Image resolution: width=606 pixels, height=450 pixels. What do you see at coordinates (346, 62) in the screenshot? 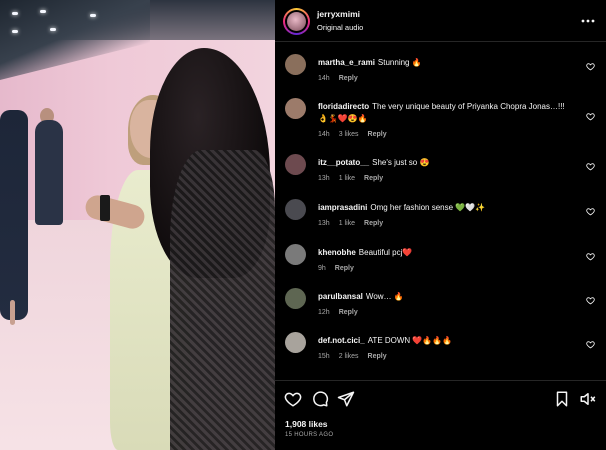
I see `commenter-username: martha_e_rami` at bounding box center [346, 62].